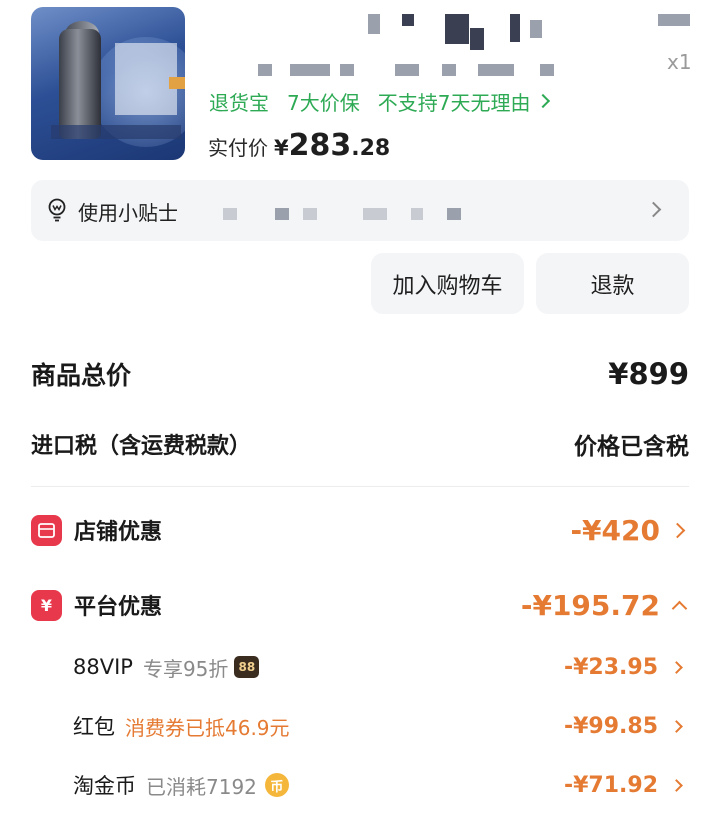 This screenshot has width=720, height=822. What do you see at coordinates (447, 283) in the screenshot?
I see `add-to-cart-button: 加入购物车` at bounding box center [447, 283].